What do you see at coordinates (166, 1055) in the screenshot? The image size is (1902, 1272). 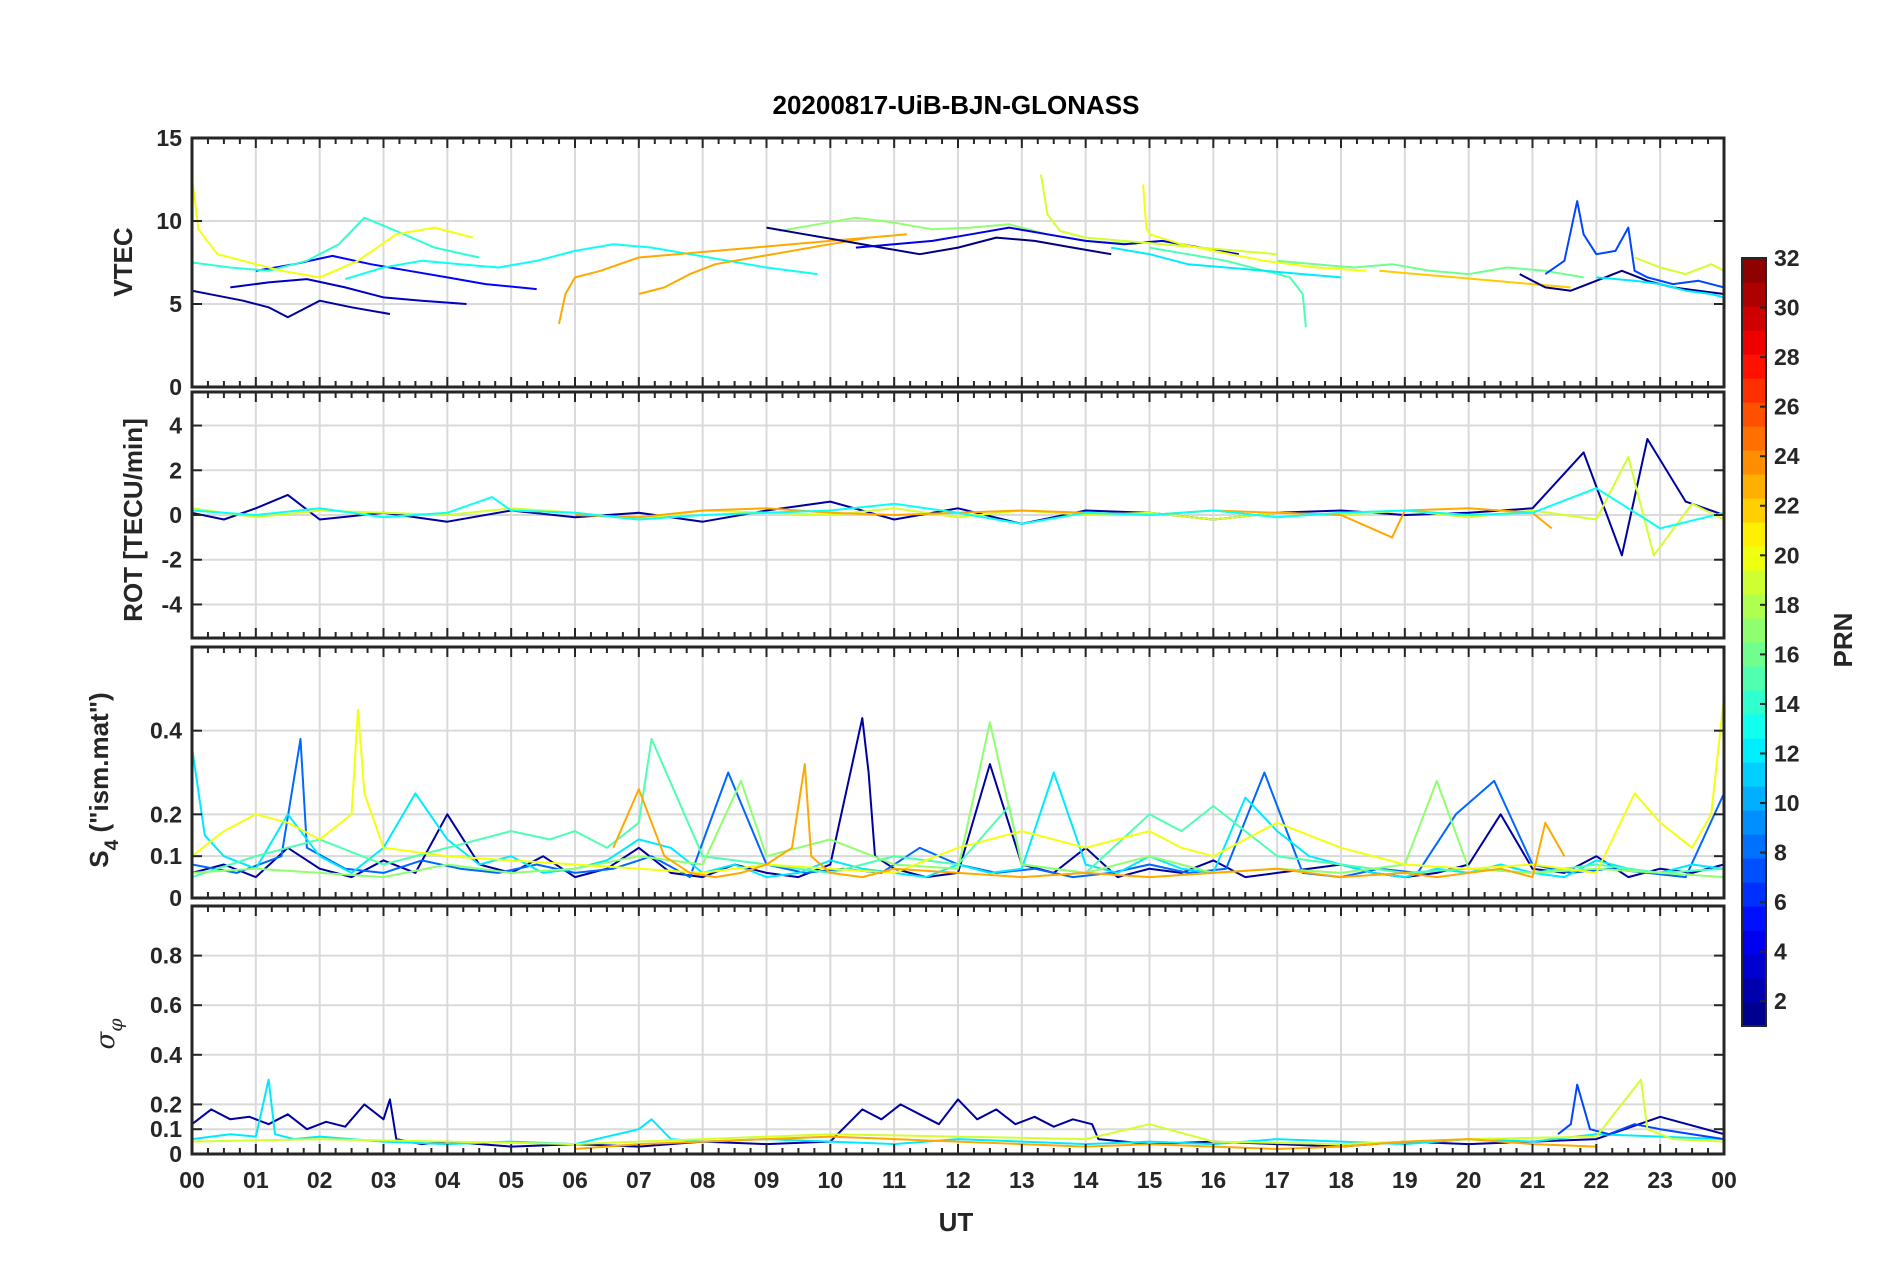 I see `sigma-ytick-label: 0.4` at bounding box center [166, 1055].